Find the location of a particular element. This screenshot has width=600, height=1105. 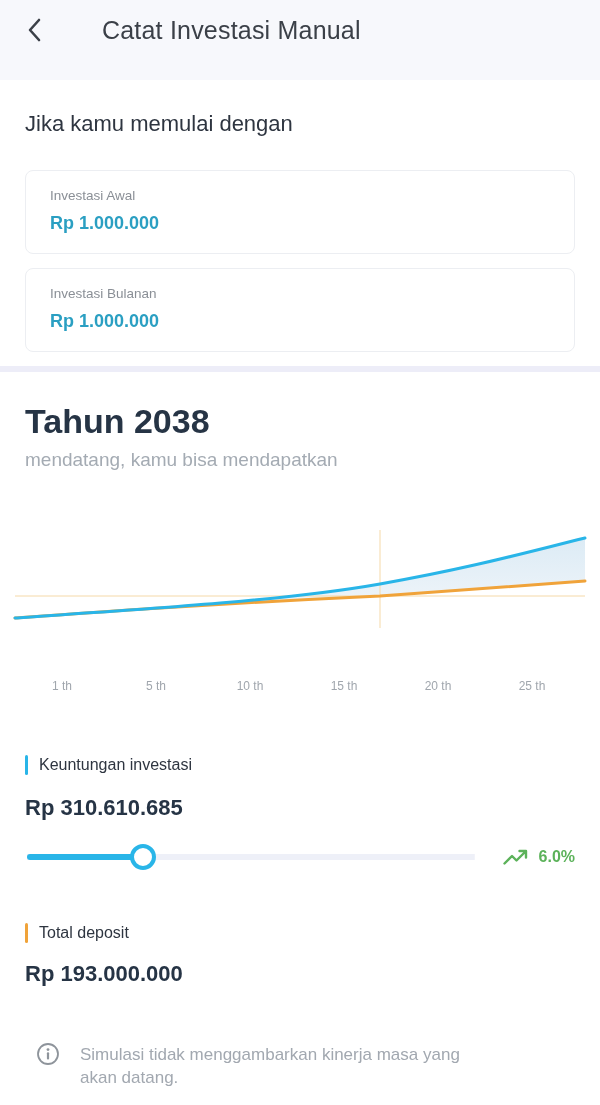

projection-subtitle: mendatang, kamu bisa mendapatkan is located at coordinates (181, 460).